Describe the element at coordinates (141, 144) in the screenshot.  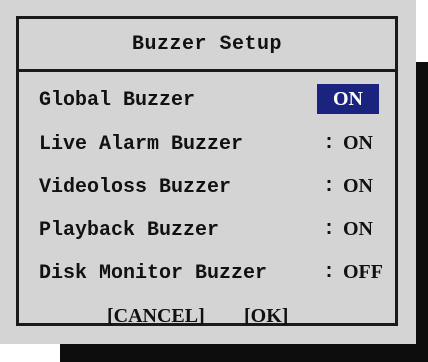
I see `live-alarm-buzzer-label: Live Alarm Buzzer` at that location.